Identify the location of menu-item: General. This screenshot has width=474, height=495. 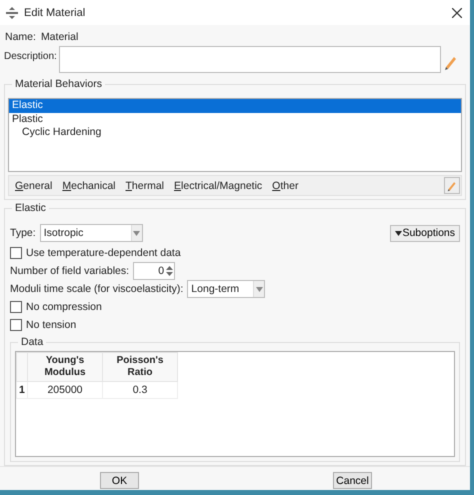
(33, 186).